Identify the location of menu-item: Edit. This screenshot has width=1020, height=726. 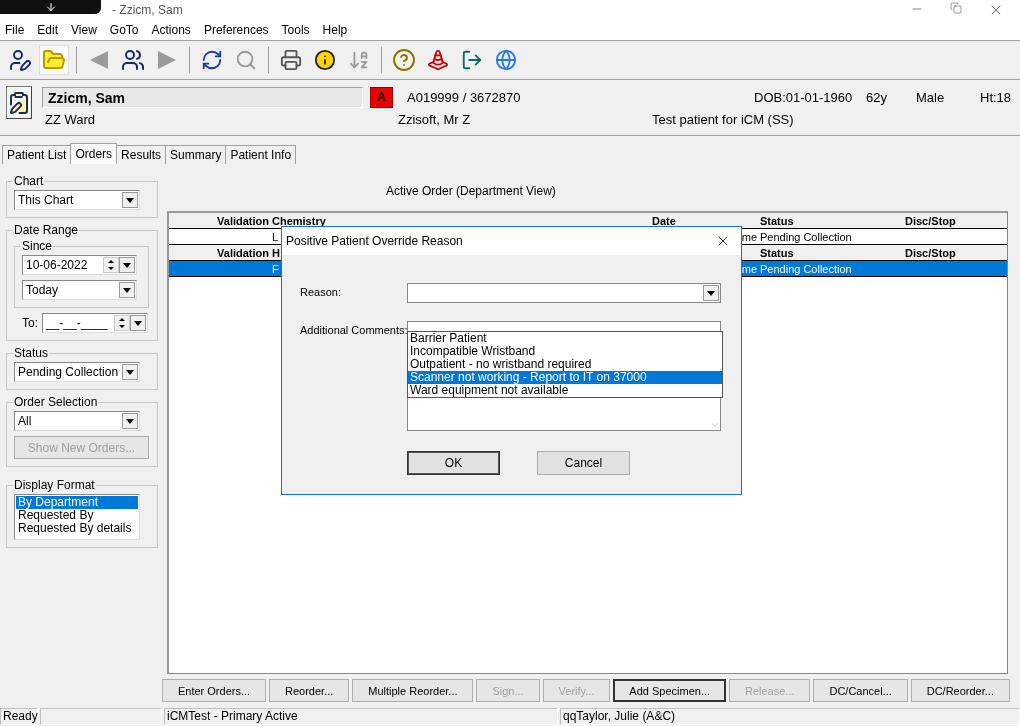
(48, 30).